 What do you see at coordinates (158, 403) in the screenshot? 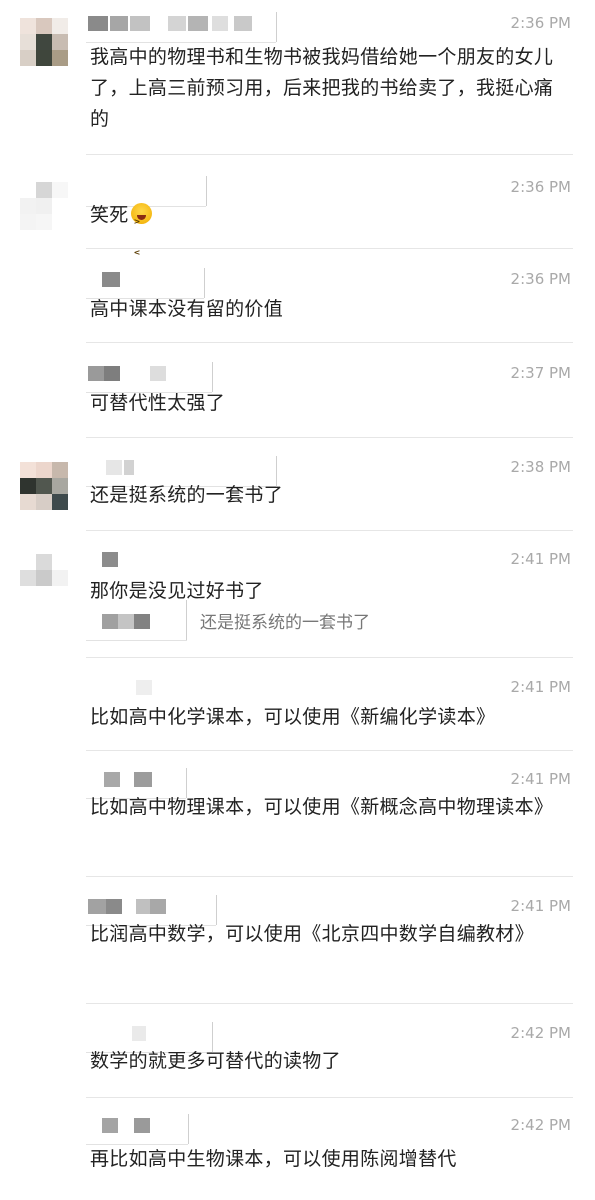
I see `message-text: 可替代性太强了` at bounding box center [158, 403].